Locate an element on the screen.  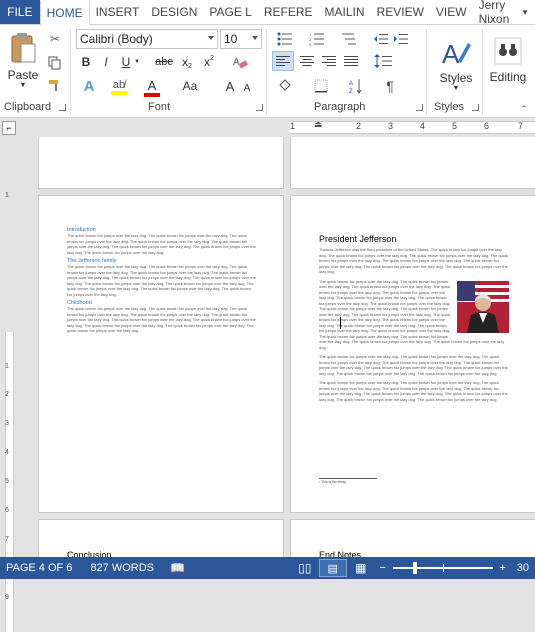
styles-button: A Styles ▼ is located at coordinates (456, 64).